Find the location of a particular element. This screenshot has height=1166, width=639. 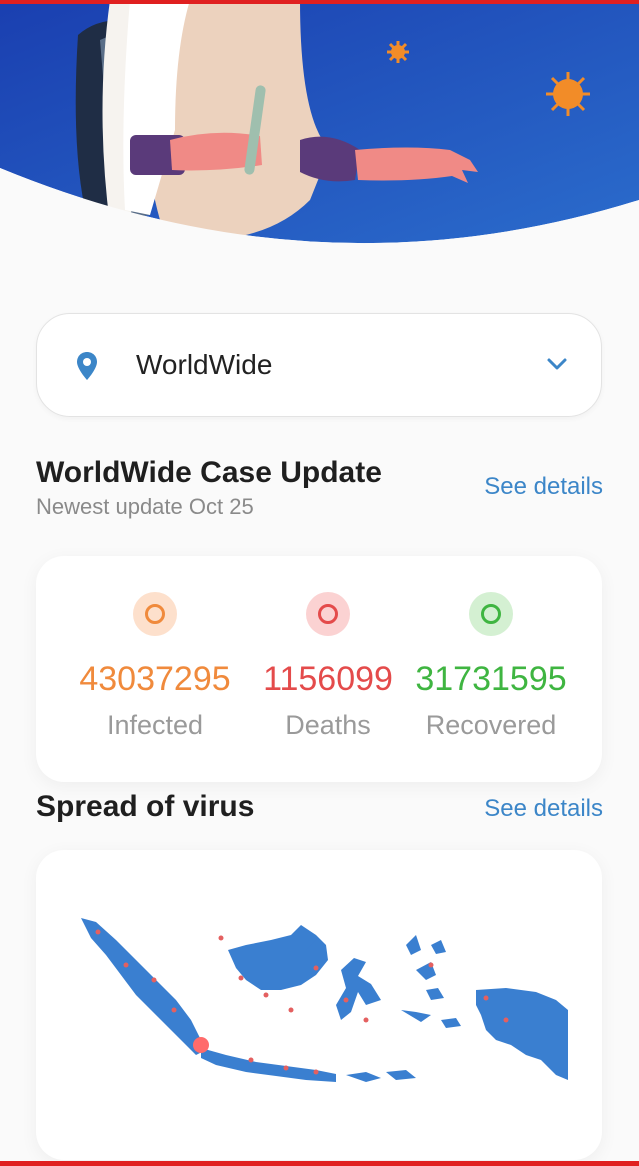

stat-recovered: 31731595 Recovered is located at coordinates (491, 669).